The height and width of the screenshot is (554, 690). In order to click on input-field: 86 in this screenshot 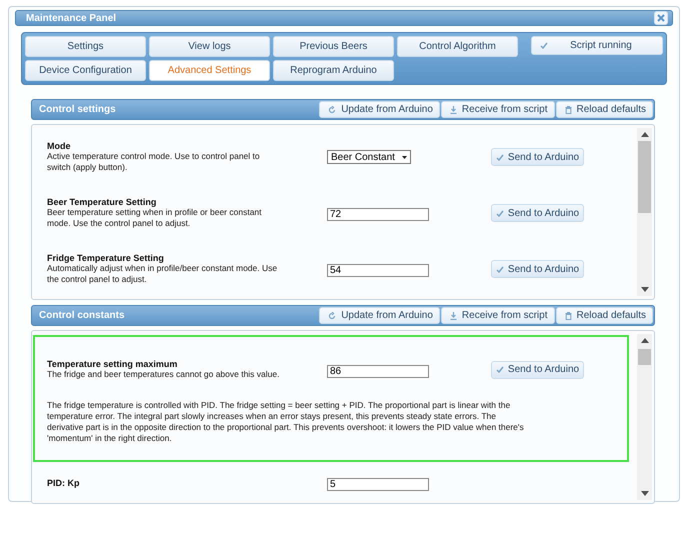, I will do `click(378, 371)`.